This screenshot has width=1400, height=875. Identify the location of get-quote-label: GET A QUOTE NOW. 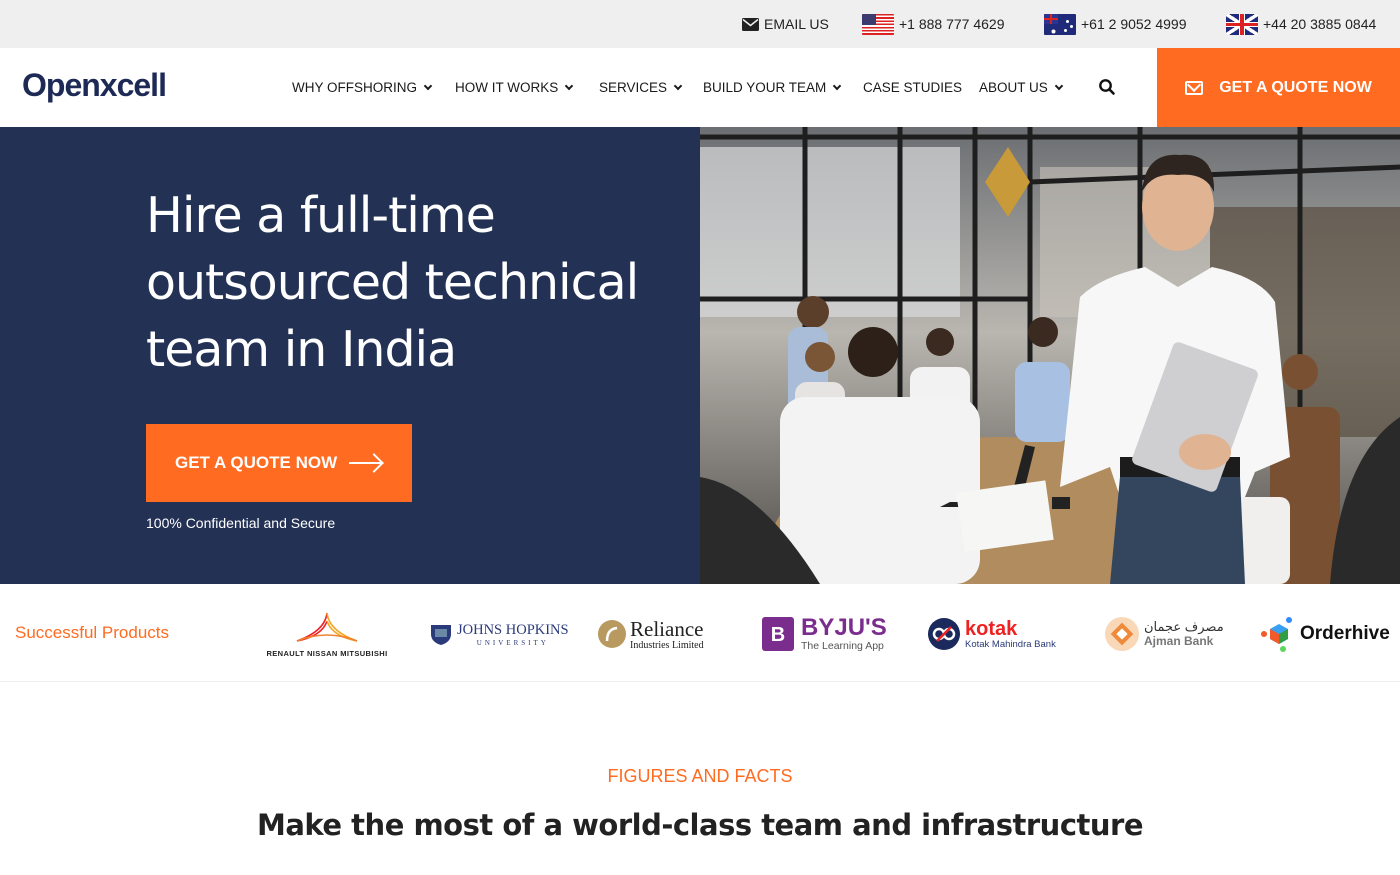
(1295, 87).